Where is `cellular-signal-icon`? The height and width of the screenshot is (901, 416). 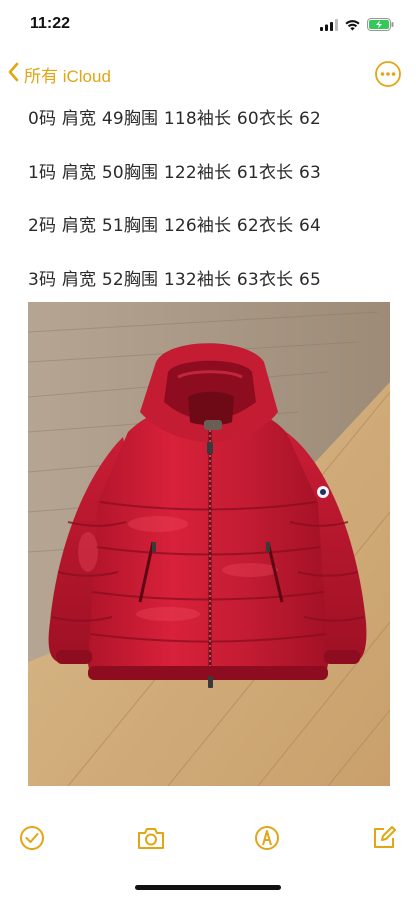
cellular-signal-icon is located at coordinates (329, 25).